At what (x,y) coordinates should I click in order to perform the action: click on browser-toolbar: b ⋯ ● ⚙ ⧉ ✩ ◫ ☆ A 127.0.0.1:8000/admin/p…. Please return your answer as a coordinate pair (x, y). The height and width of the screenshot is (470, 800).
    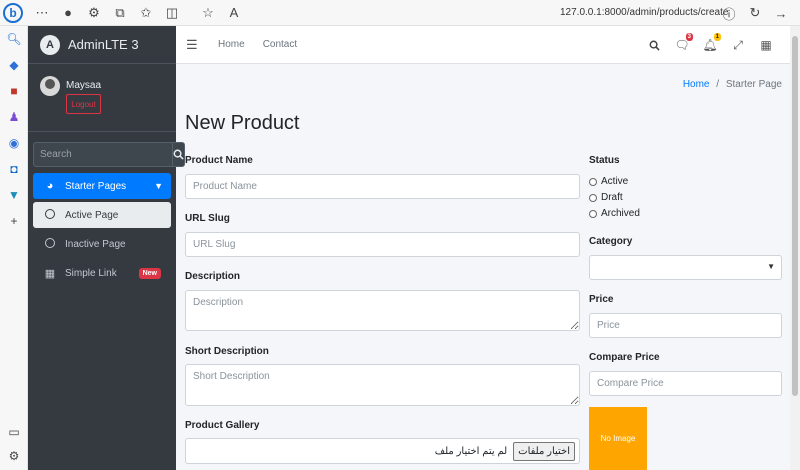
    Looking at the image, I should click on (400, 13).